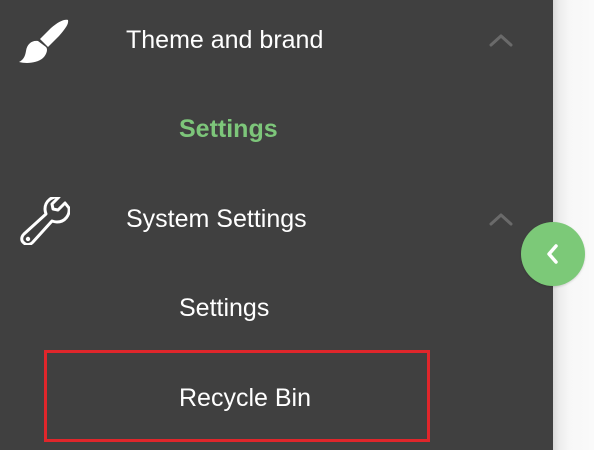  What do you see at coordinates (228, 129) in the screenshot?
I see `sidebar-item-theme-settings: Settings` at bounding box center [228, 129].